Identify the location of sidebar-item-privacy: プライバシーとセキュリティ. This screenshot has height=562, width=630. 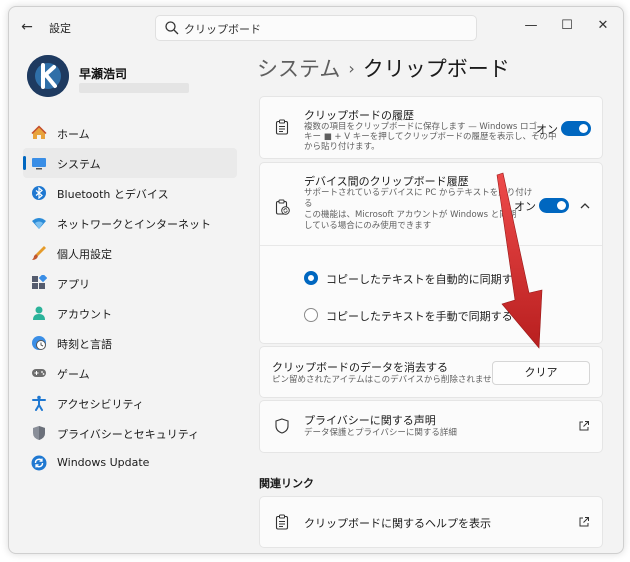
(130, 433).